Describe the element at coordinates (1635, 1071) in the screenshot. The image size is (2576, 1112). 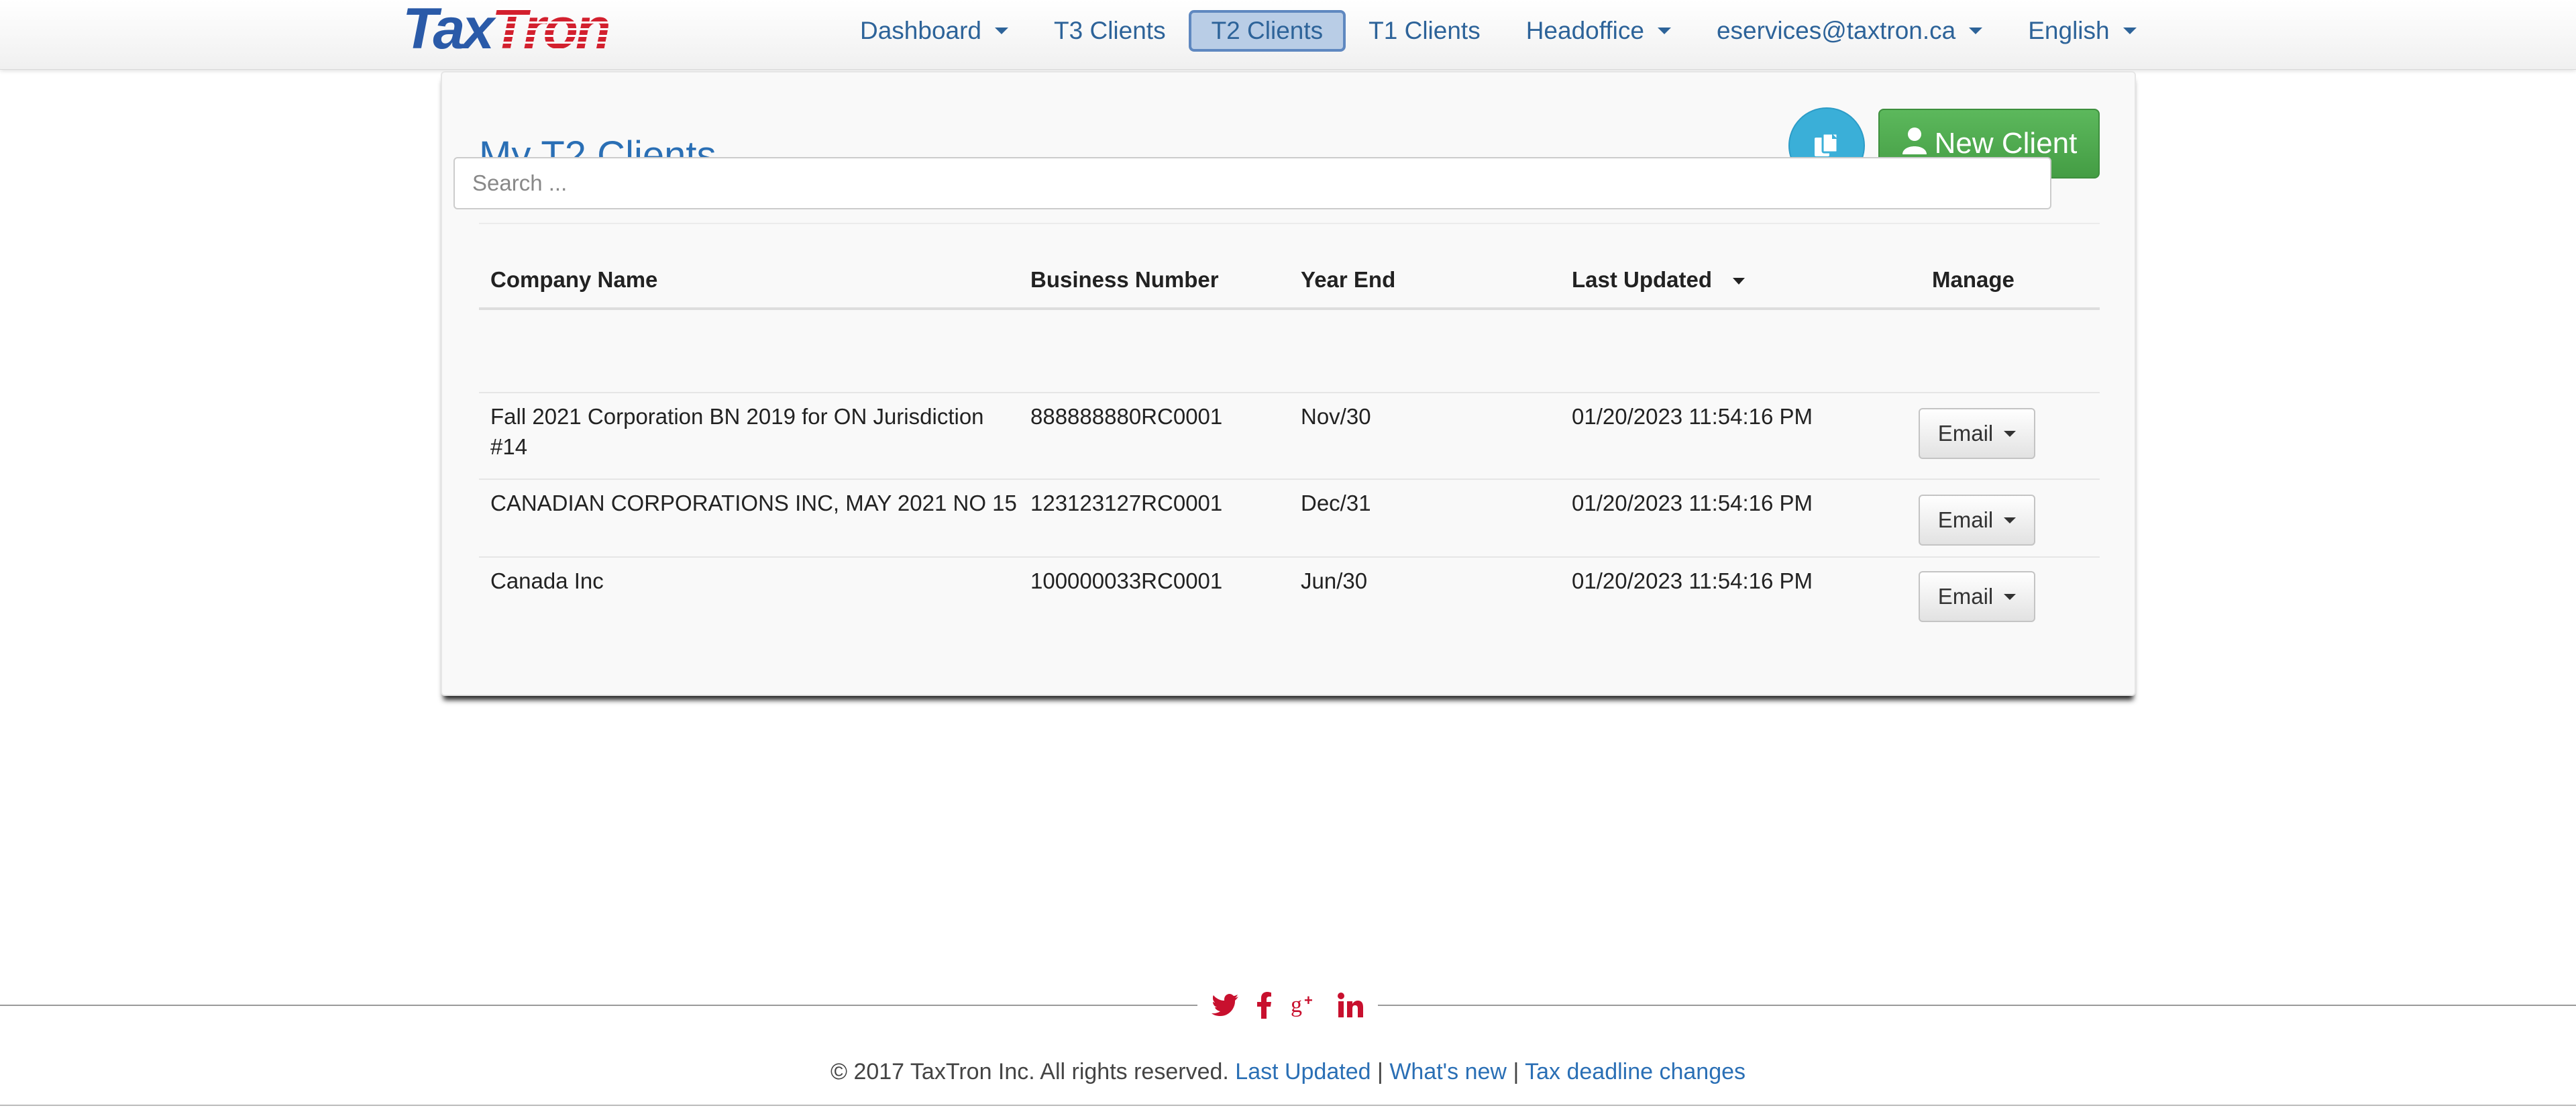
I see `footer-link-tax-deadline-changes: Tax deadline changes` at that location.